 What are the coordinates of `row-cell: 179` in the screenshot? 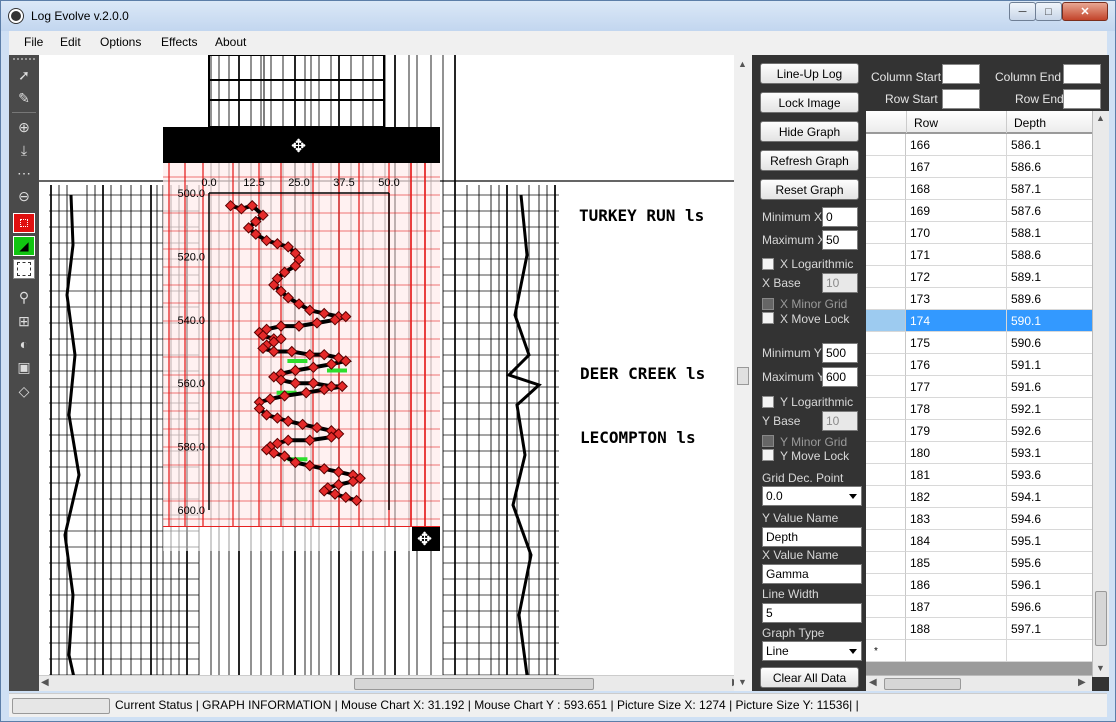 It's located at (956, 431).